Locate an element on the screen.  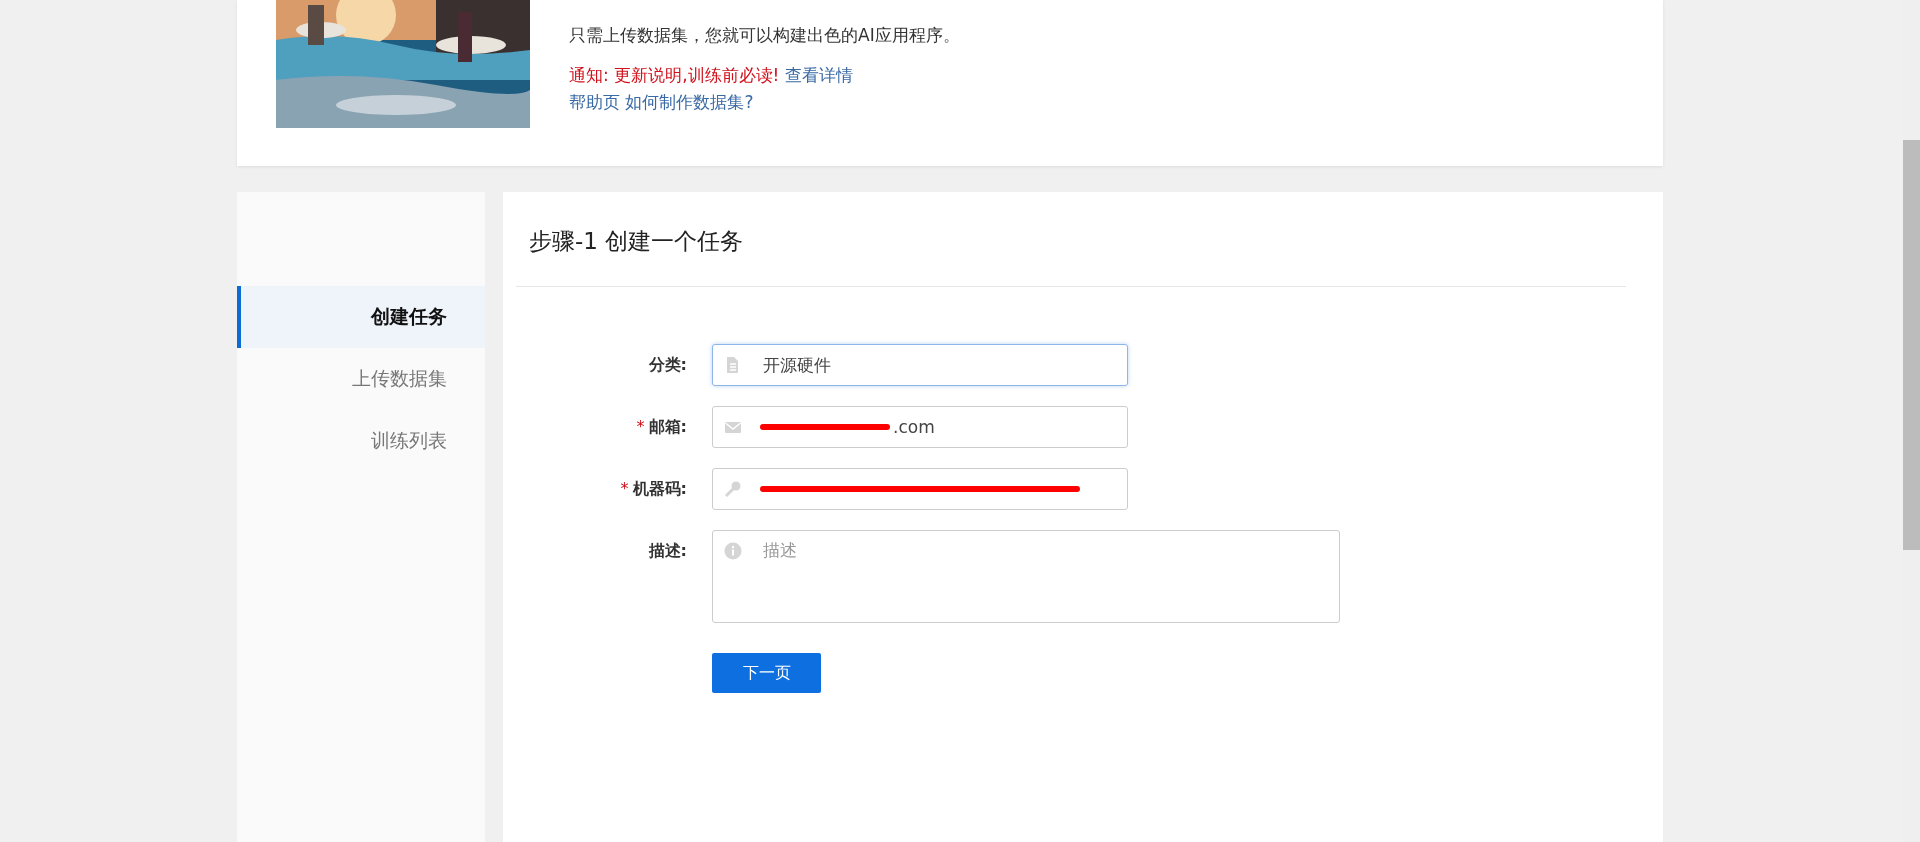
field-label: 邮箱: is located at coordinates (667, 427).